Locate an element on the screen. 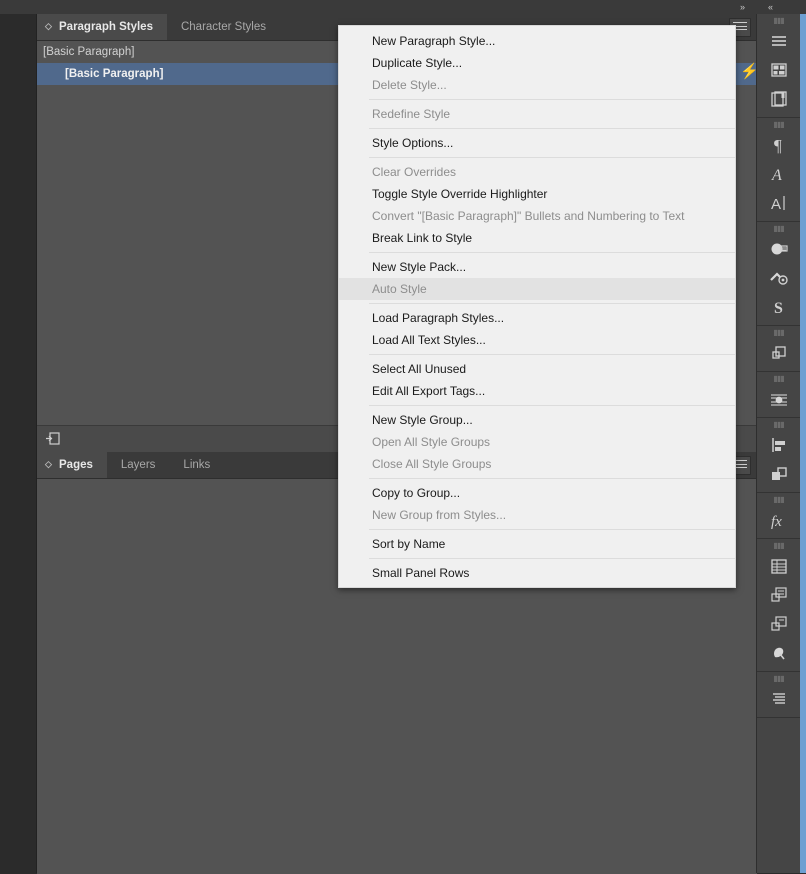 This screenshot has width=806, height=874. svg-text: S is located at coordinates (778, 308).